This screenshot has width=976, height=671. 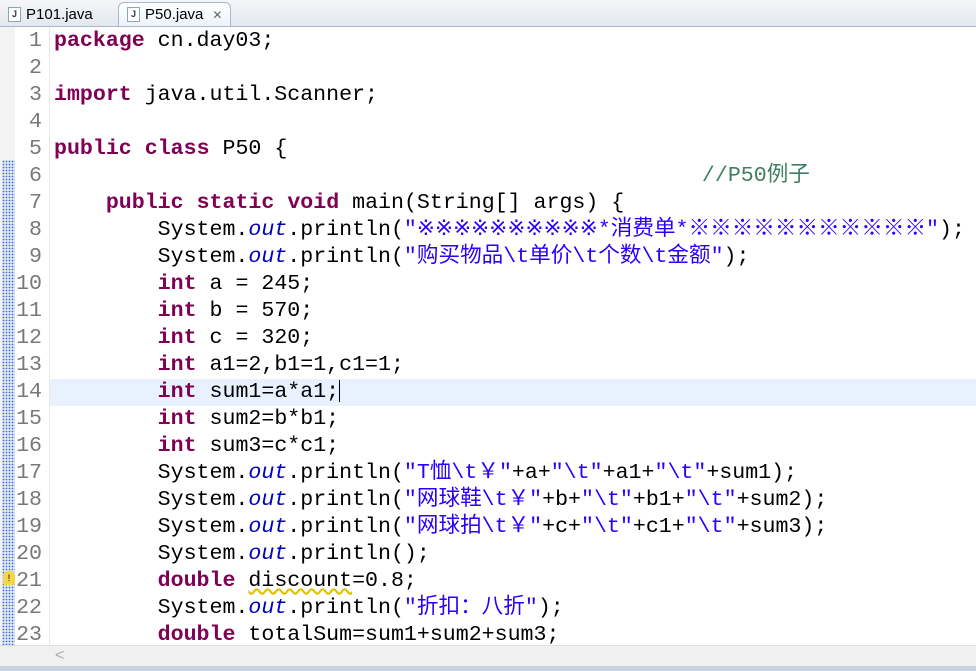 I want to click on code-text: a1=2,b1=1,c1=1;, so click(x=300, y=365).